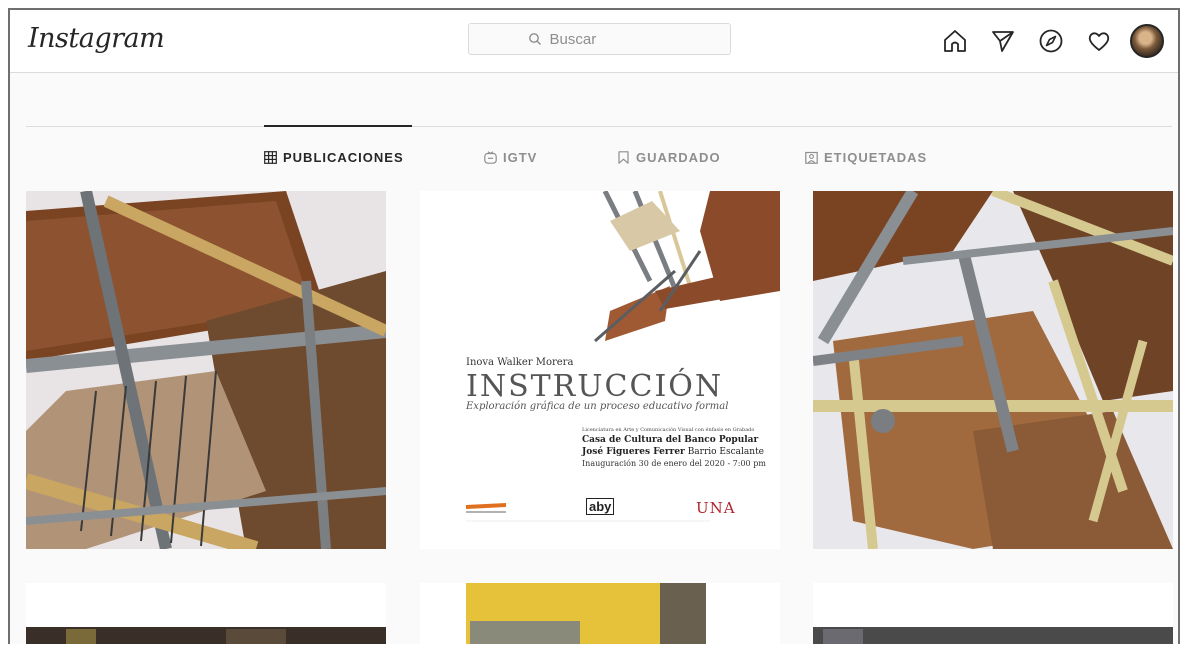 The height and width of the screenshot is (646, 1182). I want to click on home-icon, so click(955, 41).